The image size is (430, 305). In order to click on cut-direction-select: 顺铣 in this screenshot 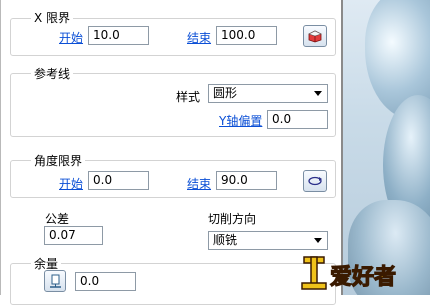, I will do `click(268, 240)`.